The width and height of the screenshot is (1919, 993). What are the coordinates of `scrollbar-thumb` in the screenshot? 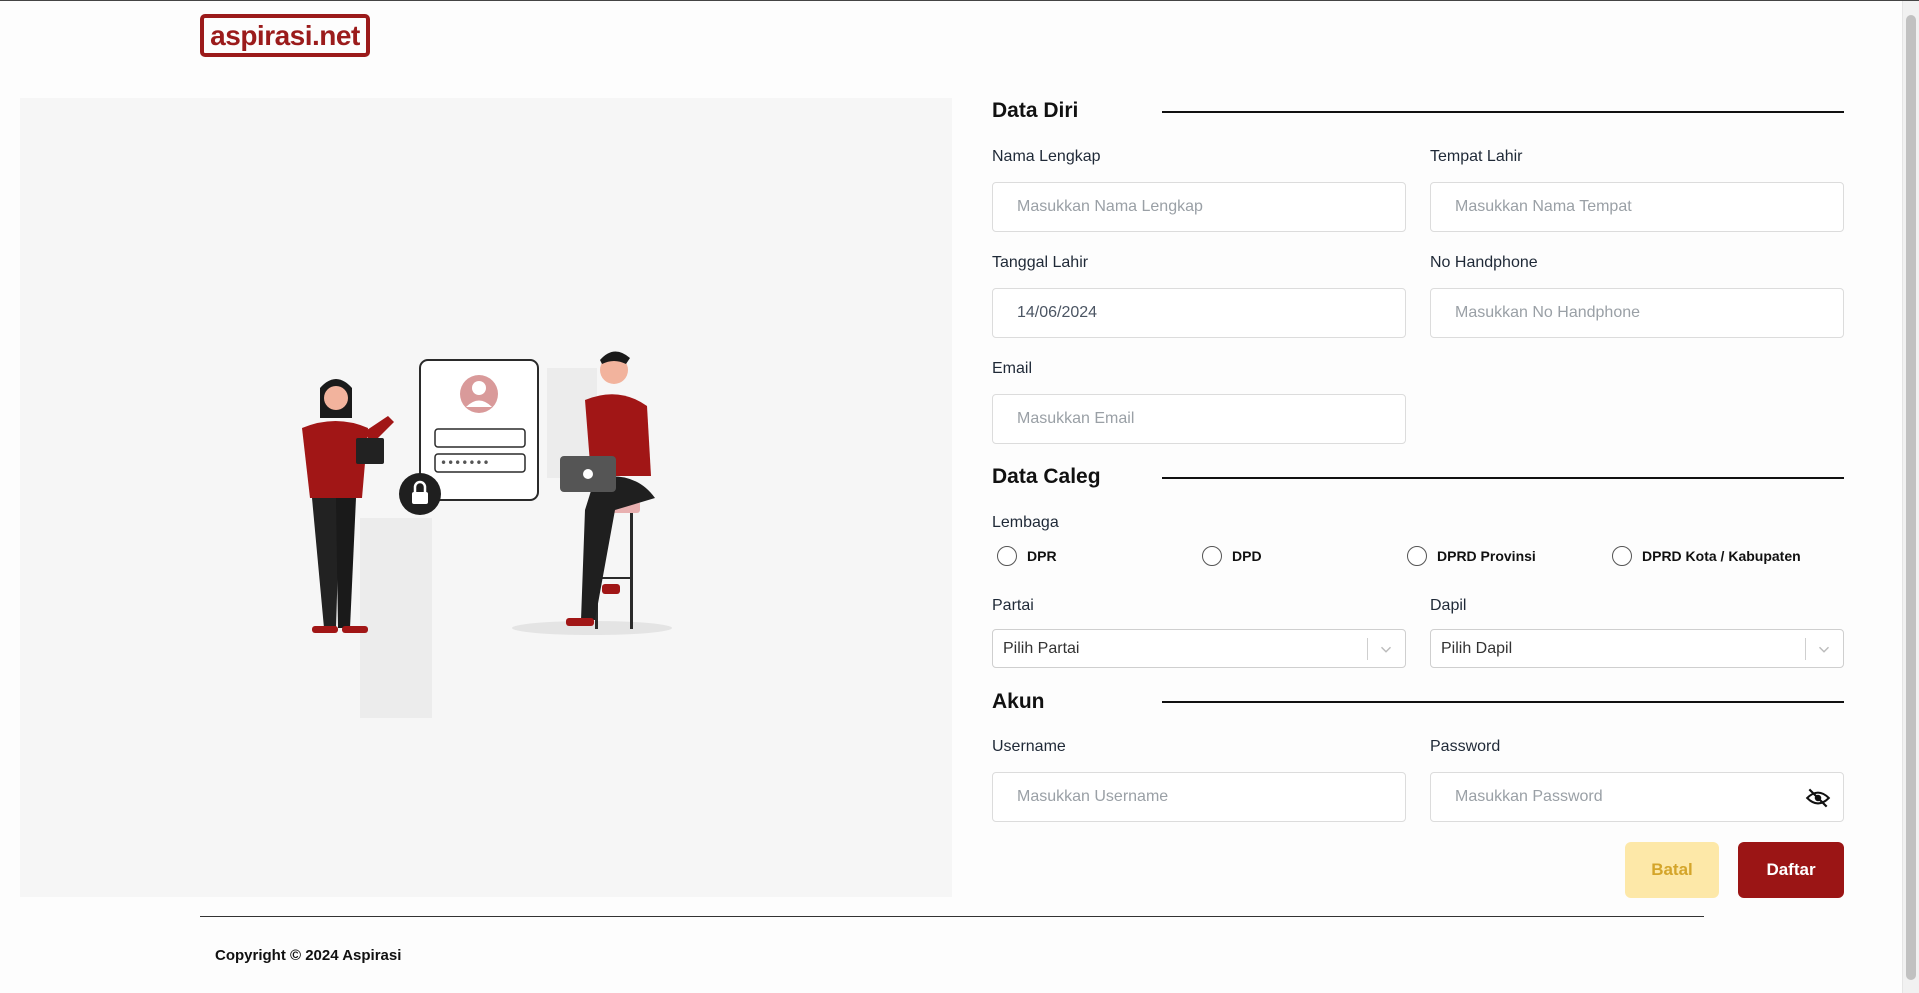 It's located at (1911, 497).